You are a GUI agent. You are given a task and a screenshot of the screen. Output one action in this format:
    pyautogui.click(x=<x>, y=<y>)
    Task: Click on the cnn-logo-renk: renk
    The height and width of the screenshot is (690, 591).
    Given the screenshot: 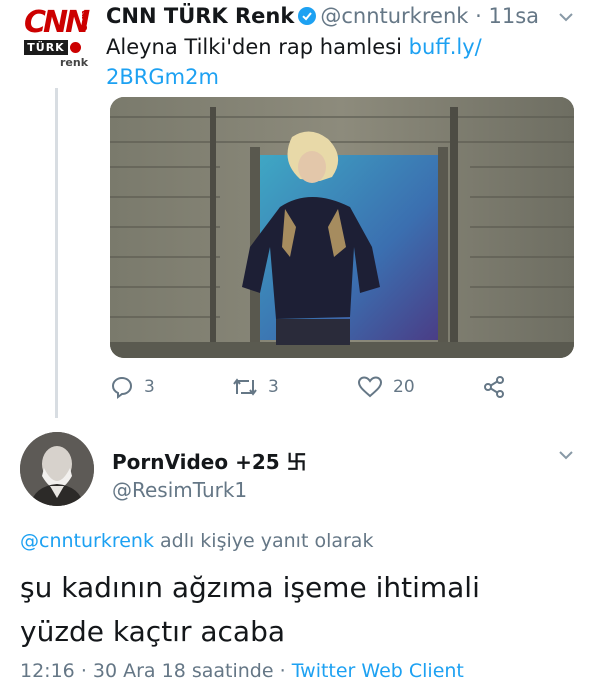 What is the action you would take?
    pyautogui.click(x=74, y=62)
    